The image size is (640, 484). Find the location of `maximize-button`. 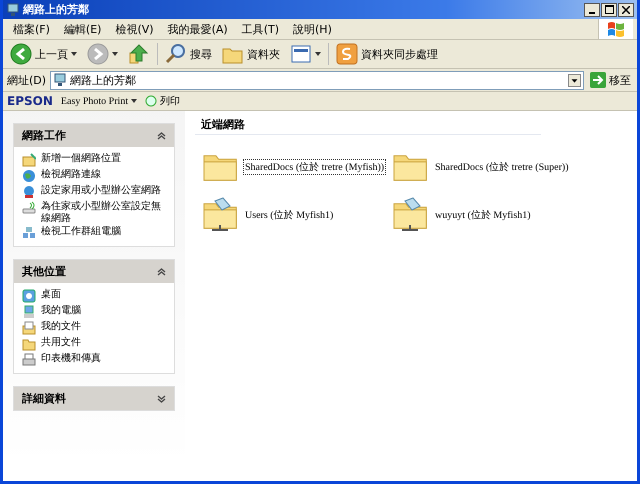

maximize-button is located at coordinates (609, 9).